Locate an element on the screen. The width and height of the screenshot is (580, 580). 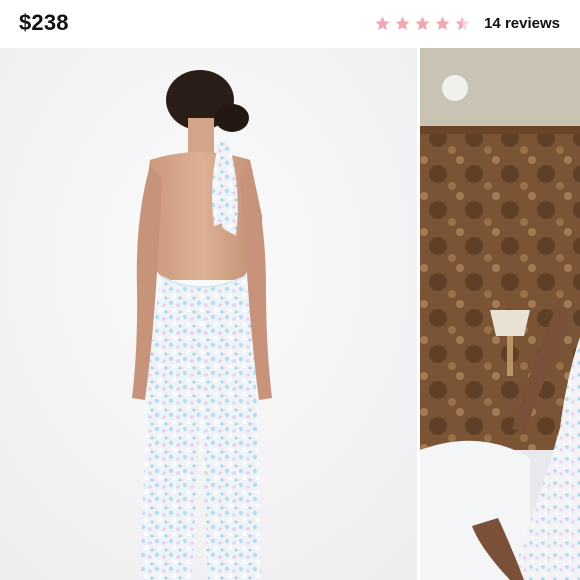
smoke-detector-icon is located at coordinates (455, 88).